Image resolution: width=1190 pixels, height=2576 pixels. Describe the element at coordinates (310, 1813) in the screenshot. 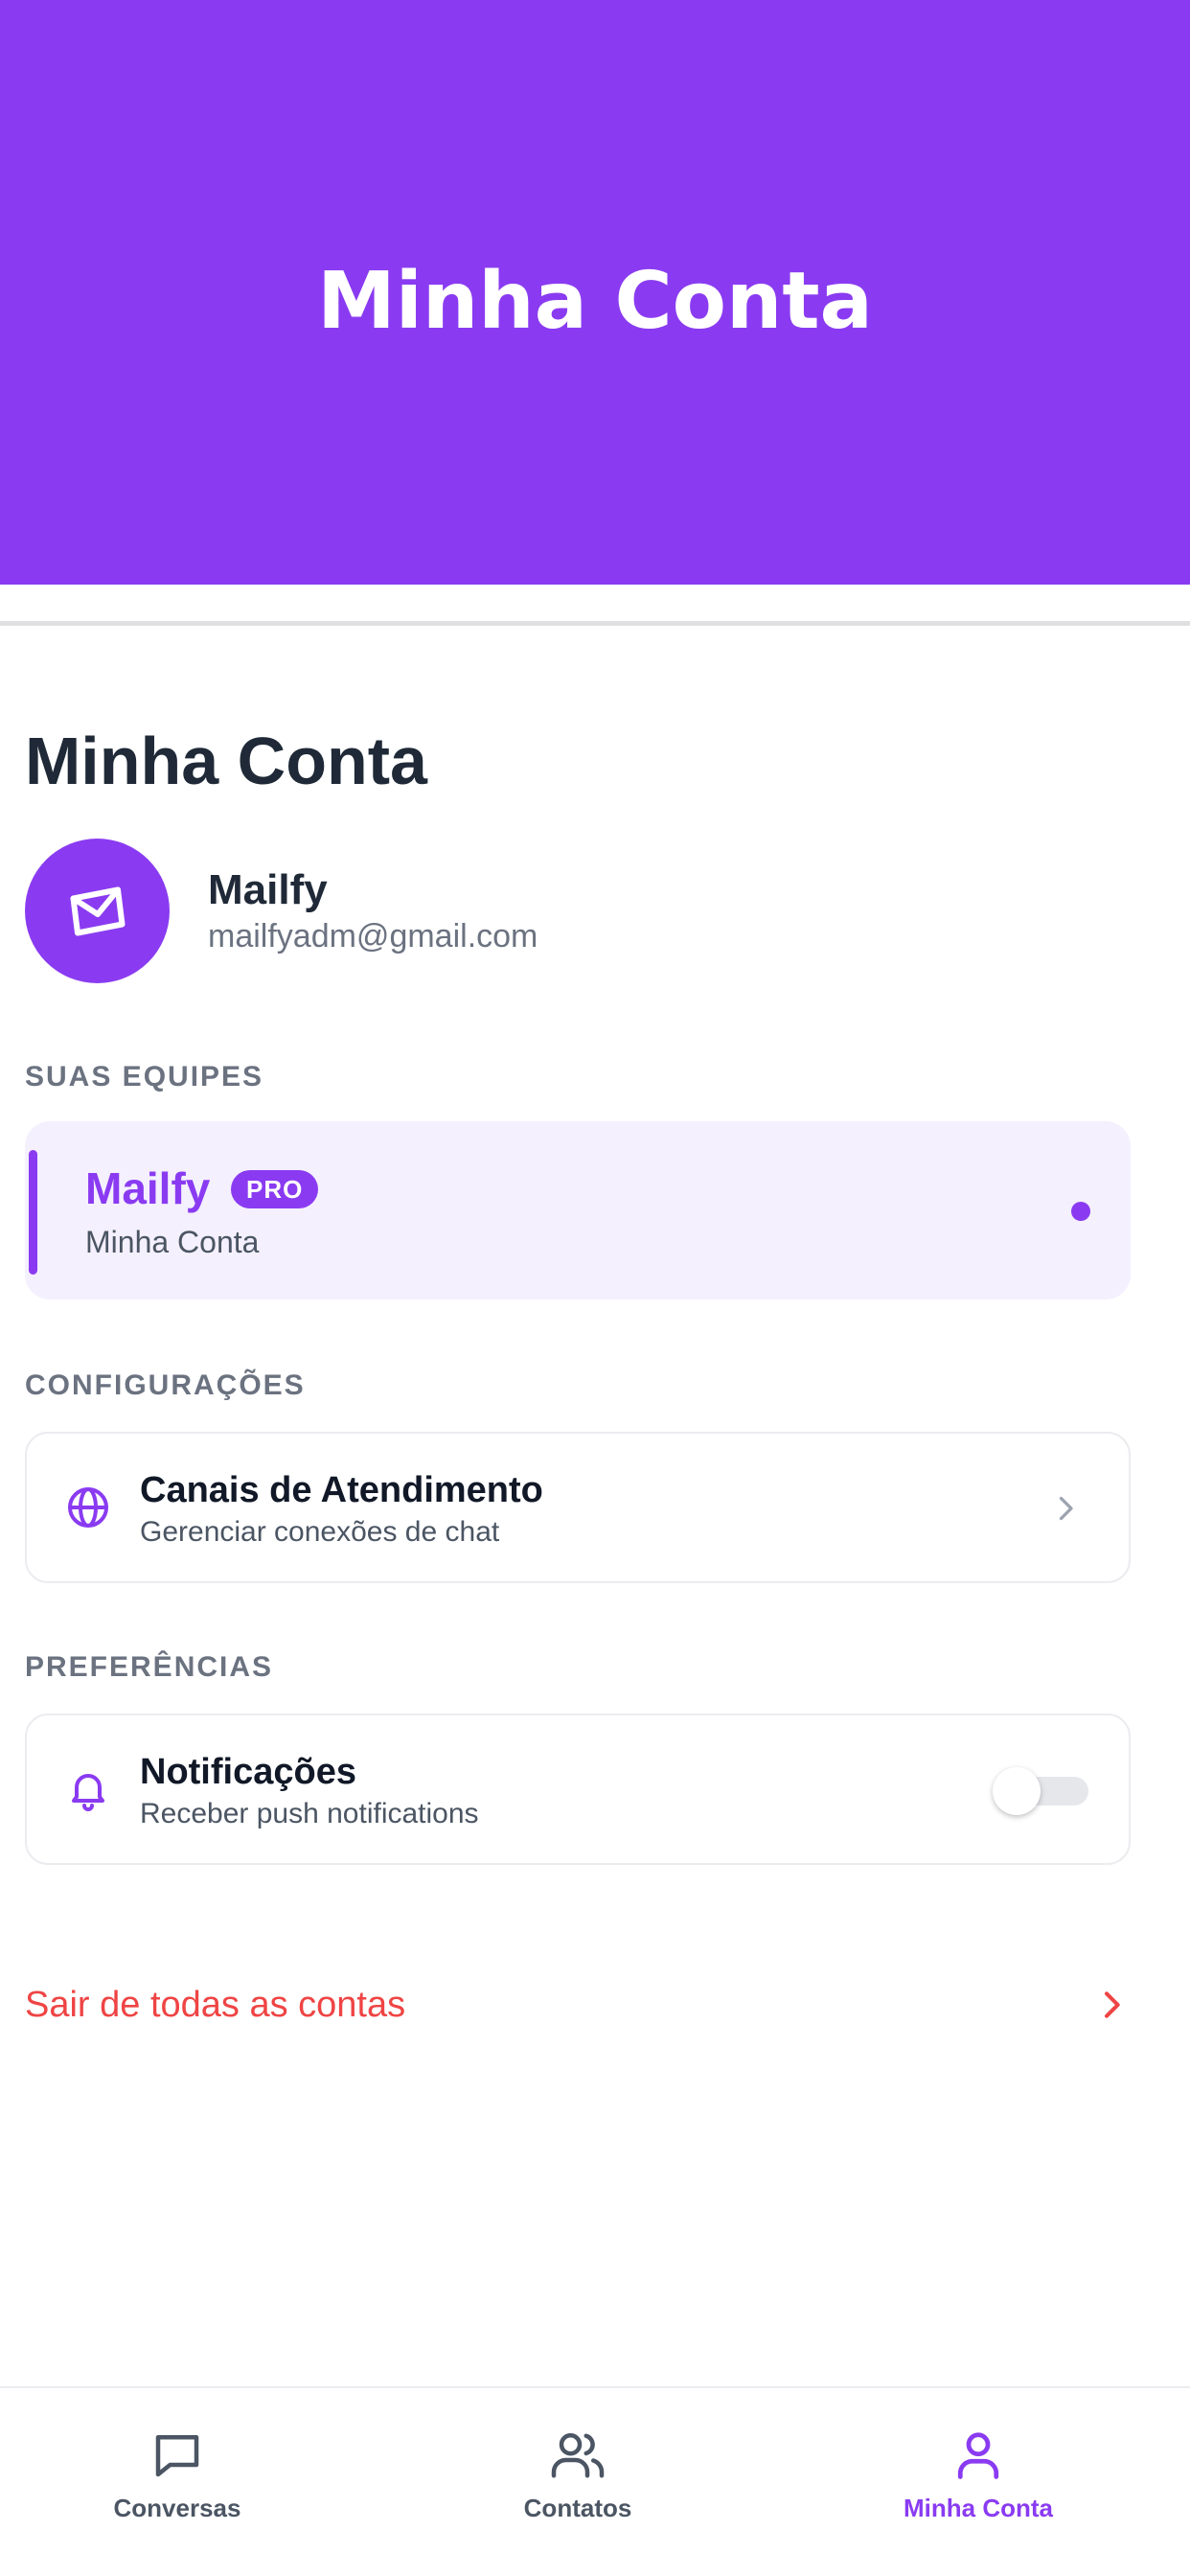

I see `preferences-item-subtitle: Receber push notifications` at that location.